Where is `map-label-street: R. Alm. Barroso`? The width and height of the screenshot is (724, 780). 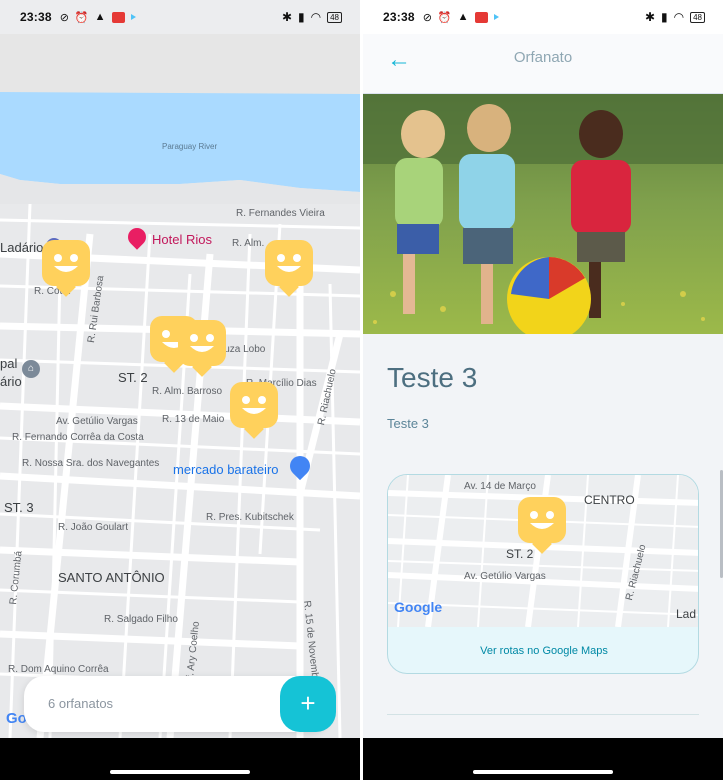
map-label-street: R. Alm. Barroso is located at coordinates (187, 391).